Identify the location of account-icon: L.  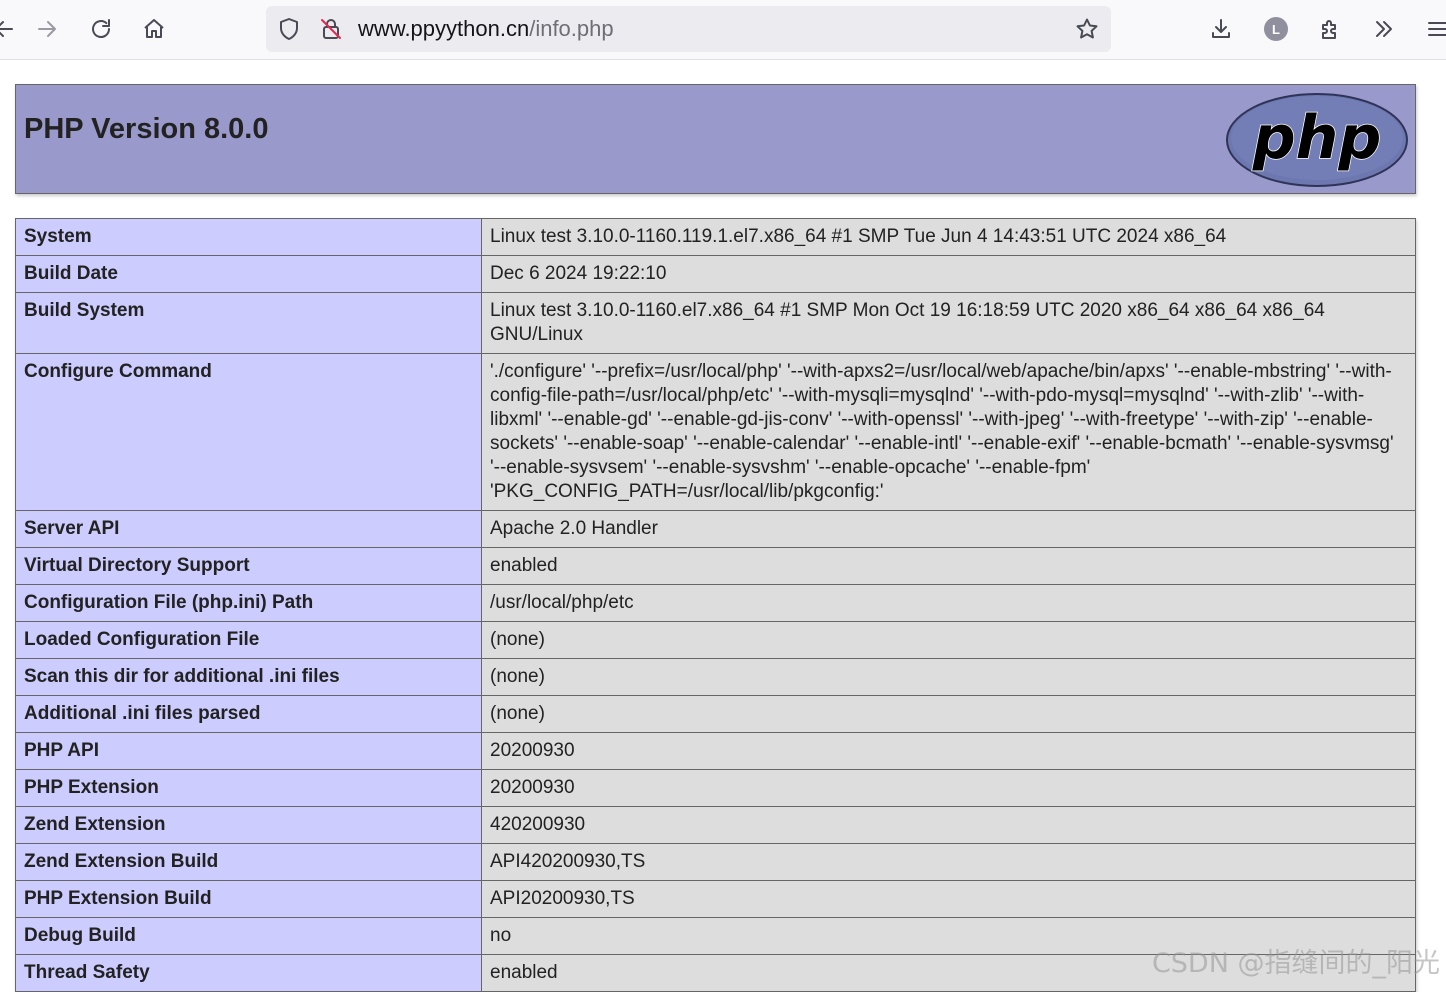
(1276, 29).